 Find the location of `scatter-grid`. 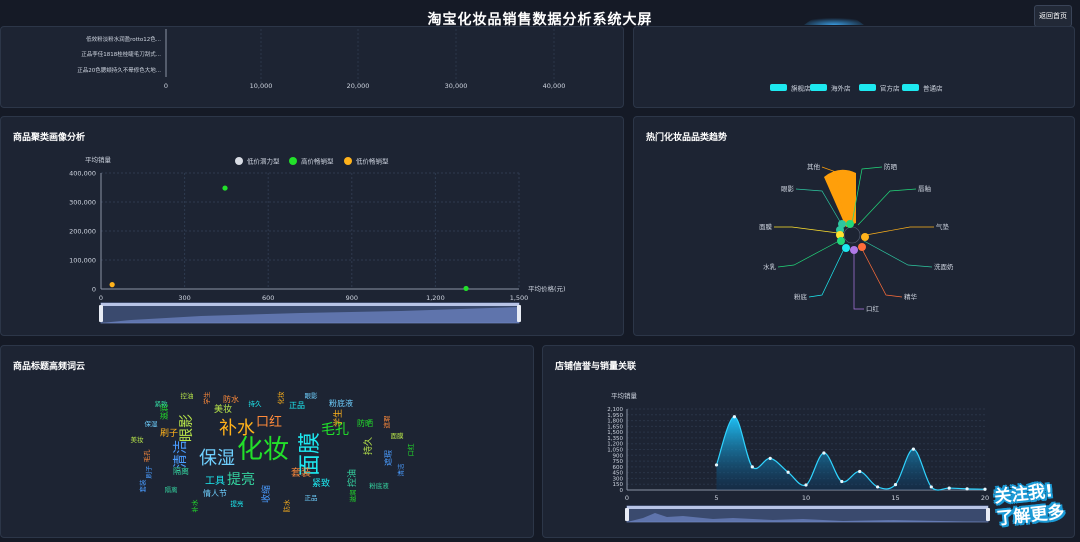

scatter-grid is located at coordinates (310, 231).